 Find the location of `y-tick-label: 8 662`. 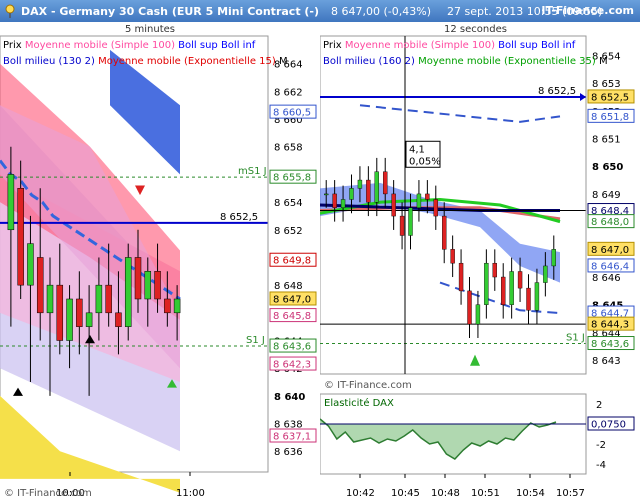

y-tick-label: 8 662 is located at coordinates (288, 92).